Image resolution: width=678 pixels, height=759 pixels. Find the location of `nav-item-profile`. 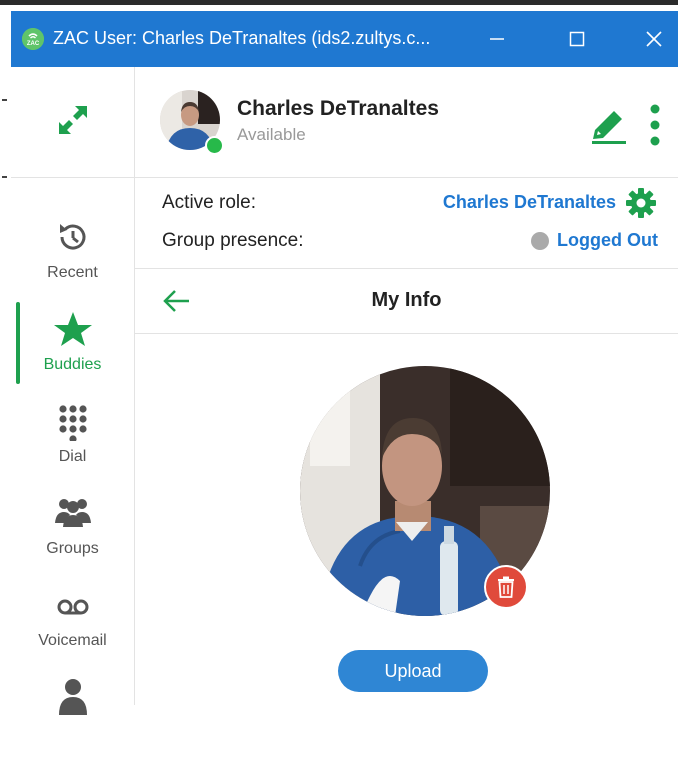

nav-item-profile is located at coordinates (72, 713).